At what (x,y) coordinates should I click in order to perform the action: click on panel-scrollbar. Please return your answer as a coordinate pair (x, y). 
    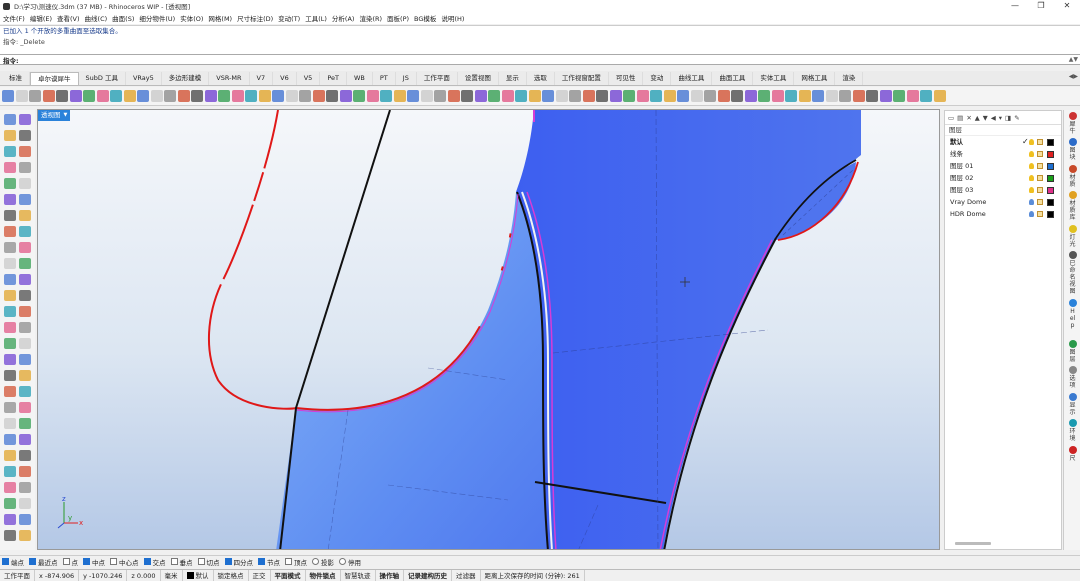
    Looking at the image, I should click on (973, 543).